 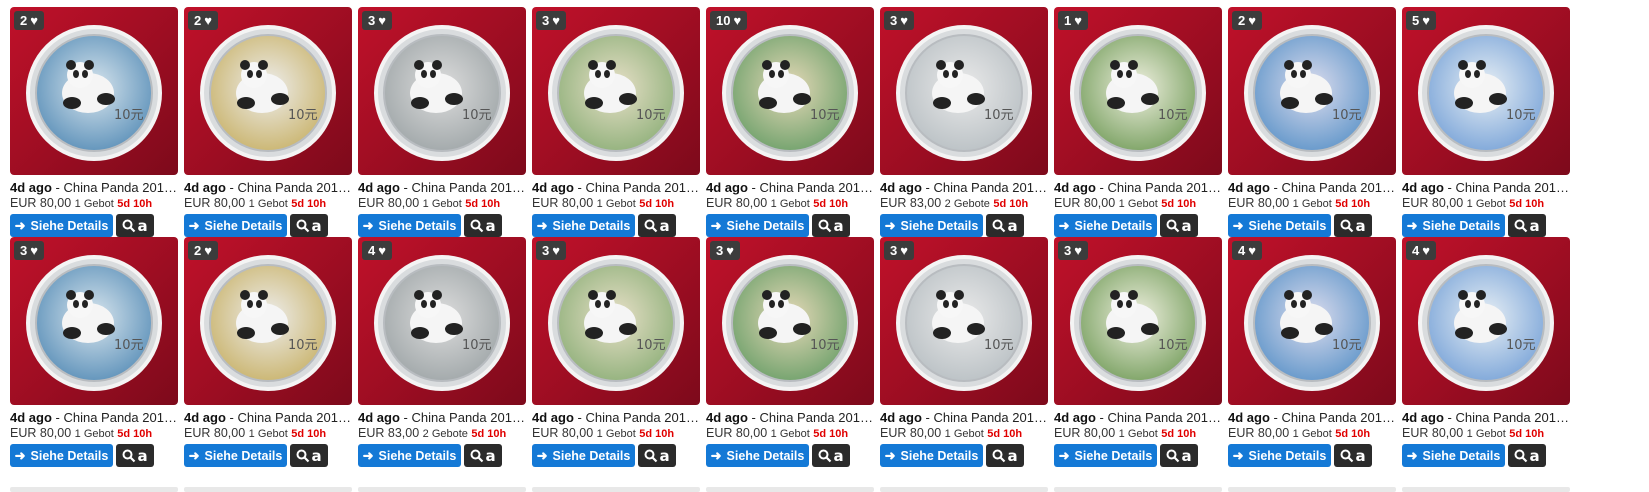 What do you see at coordinates (1259, 203) in the screenshot?
I see `listing-price: EUR 80,00` at bounding box center [1259, 203].